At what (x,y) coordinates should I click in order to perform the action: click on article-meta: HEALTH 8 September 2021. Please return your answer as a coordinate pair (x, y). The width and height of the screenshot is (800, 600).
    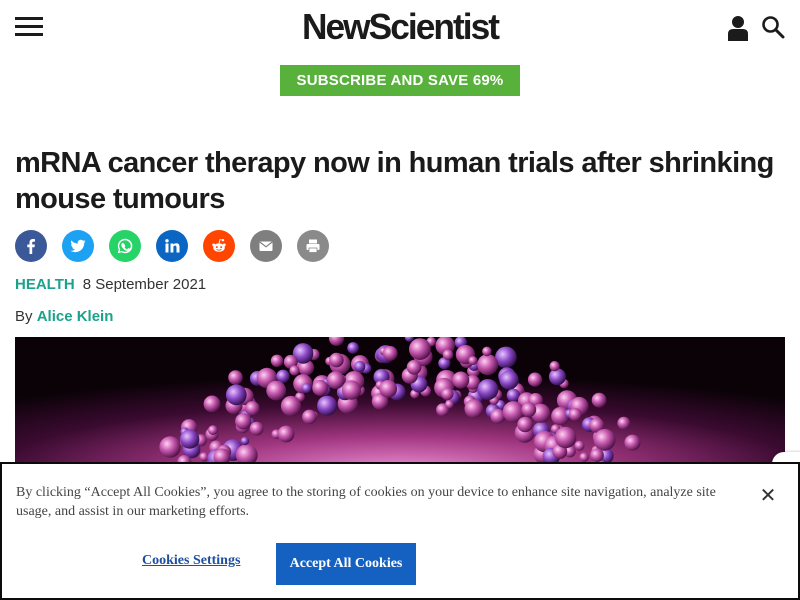
    Looking at the image, I should click on (110, 284).